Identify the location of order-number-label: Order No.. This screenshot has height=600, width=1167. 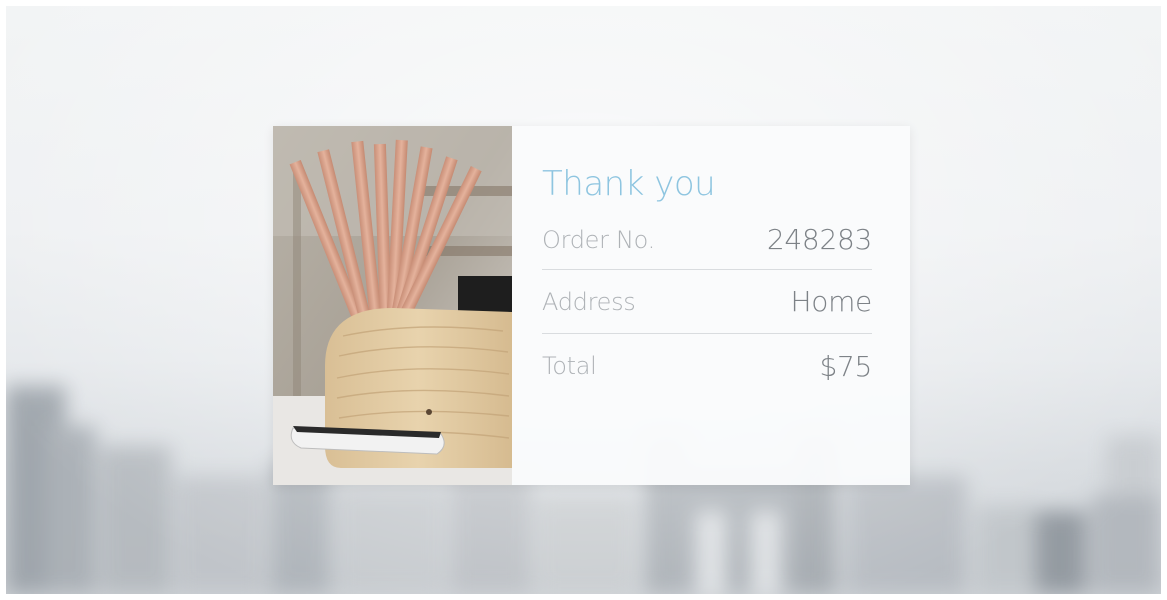
(598, 239).